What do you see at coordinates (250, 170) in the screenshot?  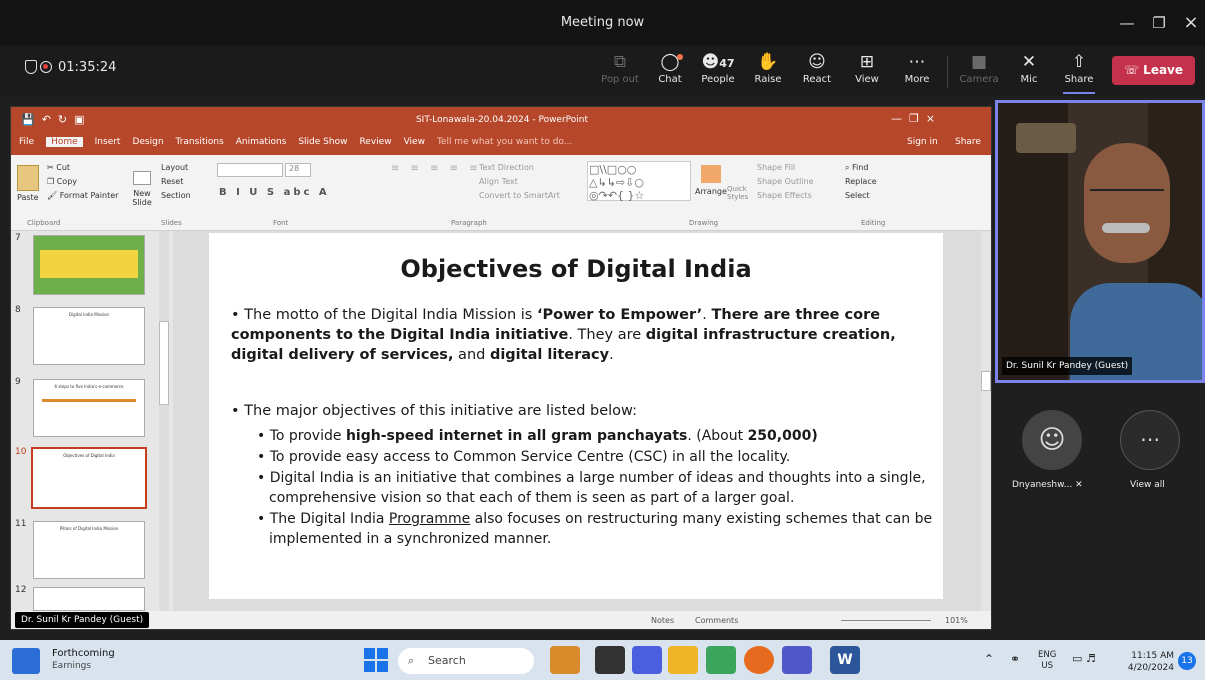 I see `font-name-input` at bounding box center [250, 170].